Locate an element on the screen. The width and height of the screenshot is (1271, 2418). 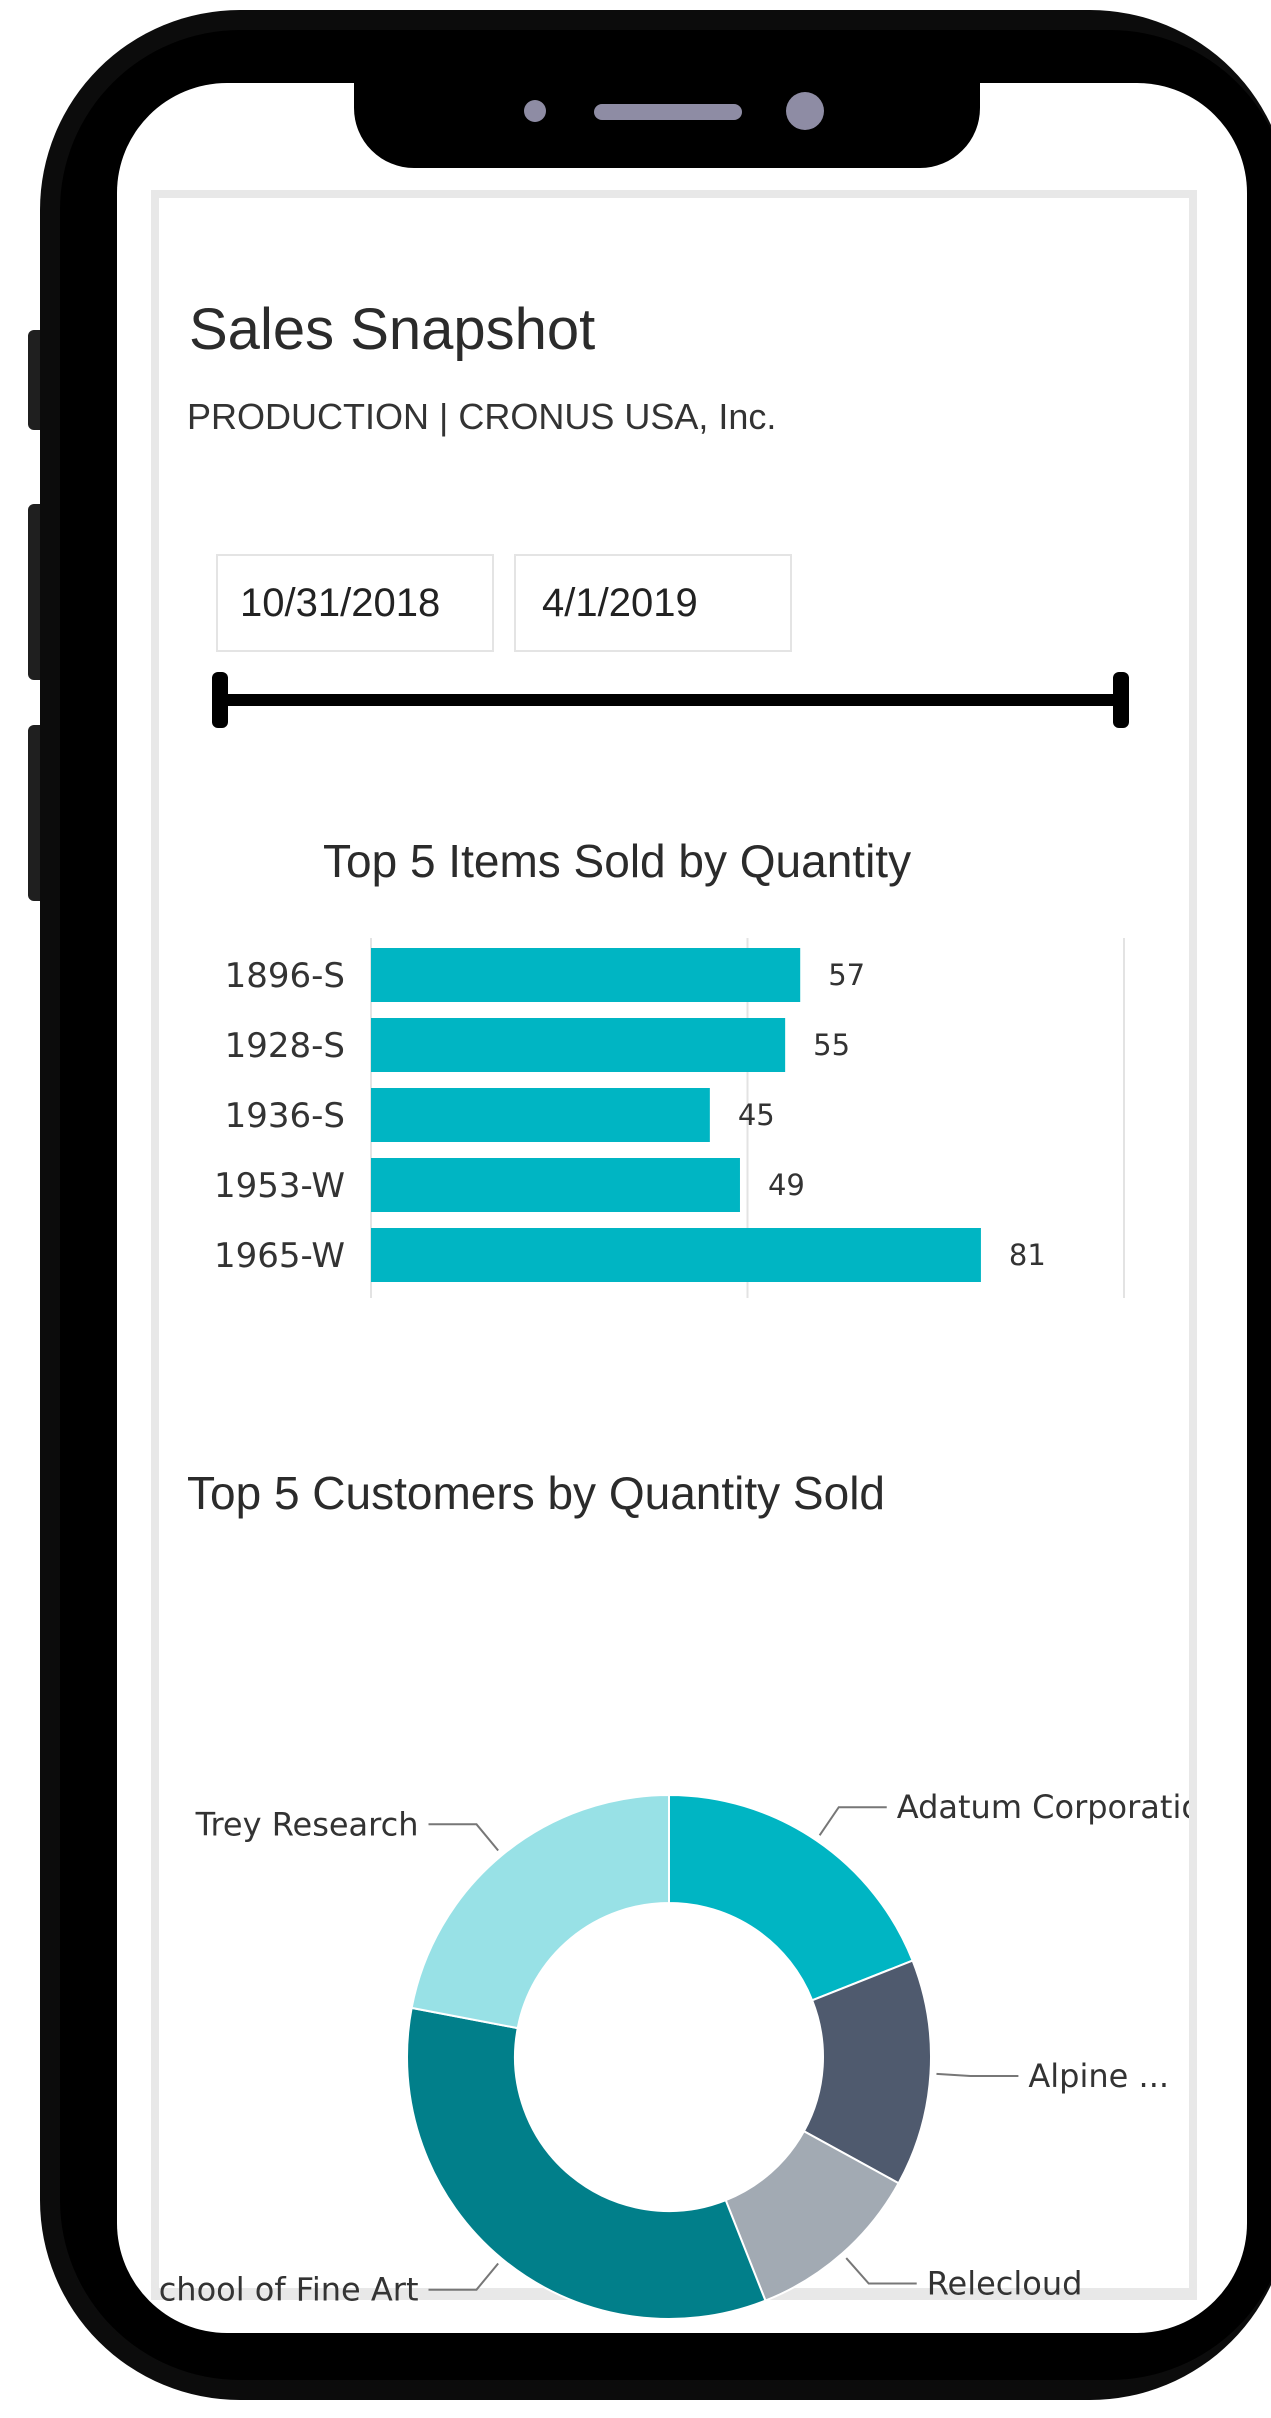
front-camera is located at coordinates (805, 111).